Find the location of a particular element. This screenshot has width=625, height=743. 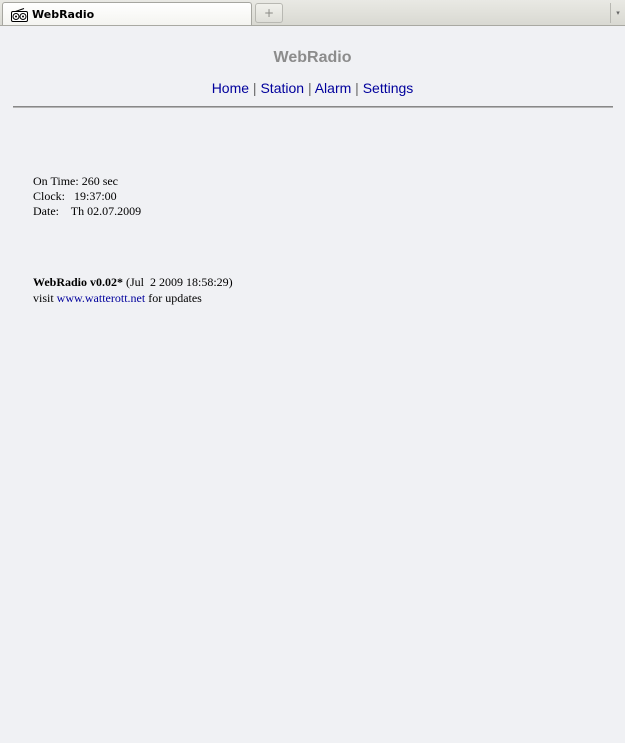

nav-link-settings: Settings is located at coordinates (388, 88).